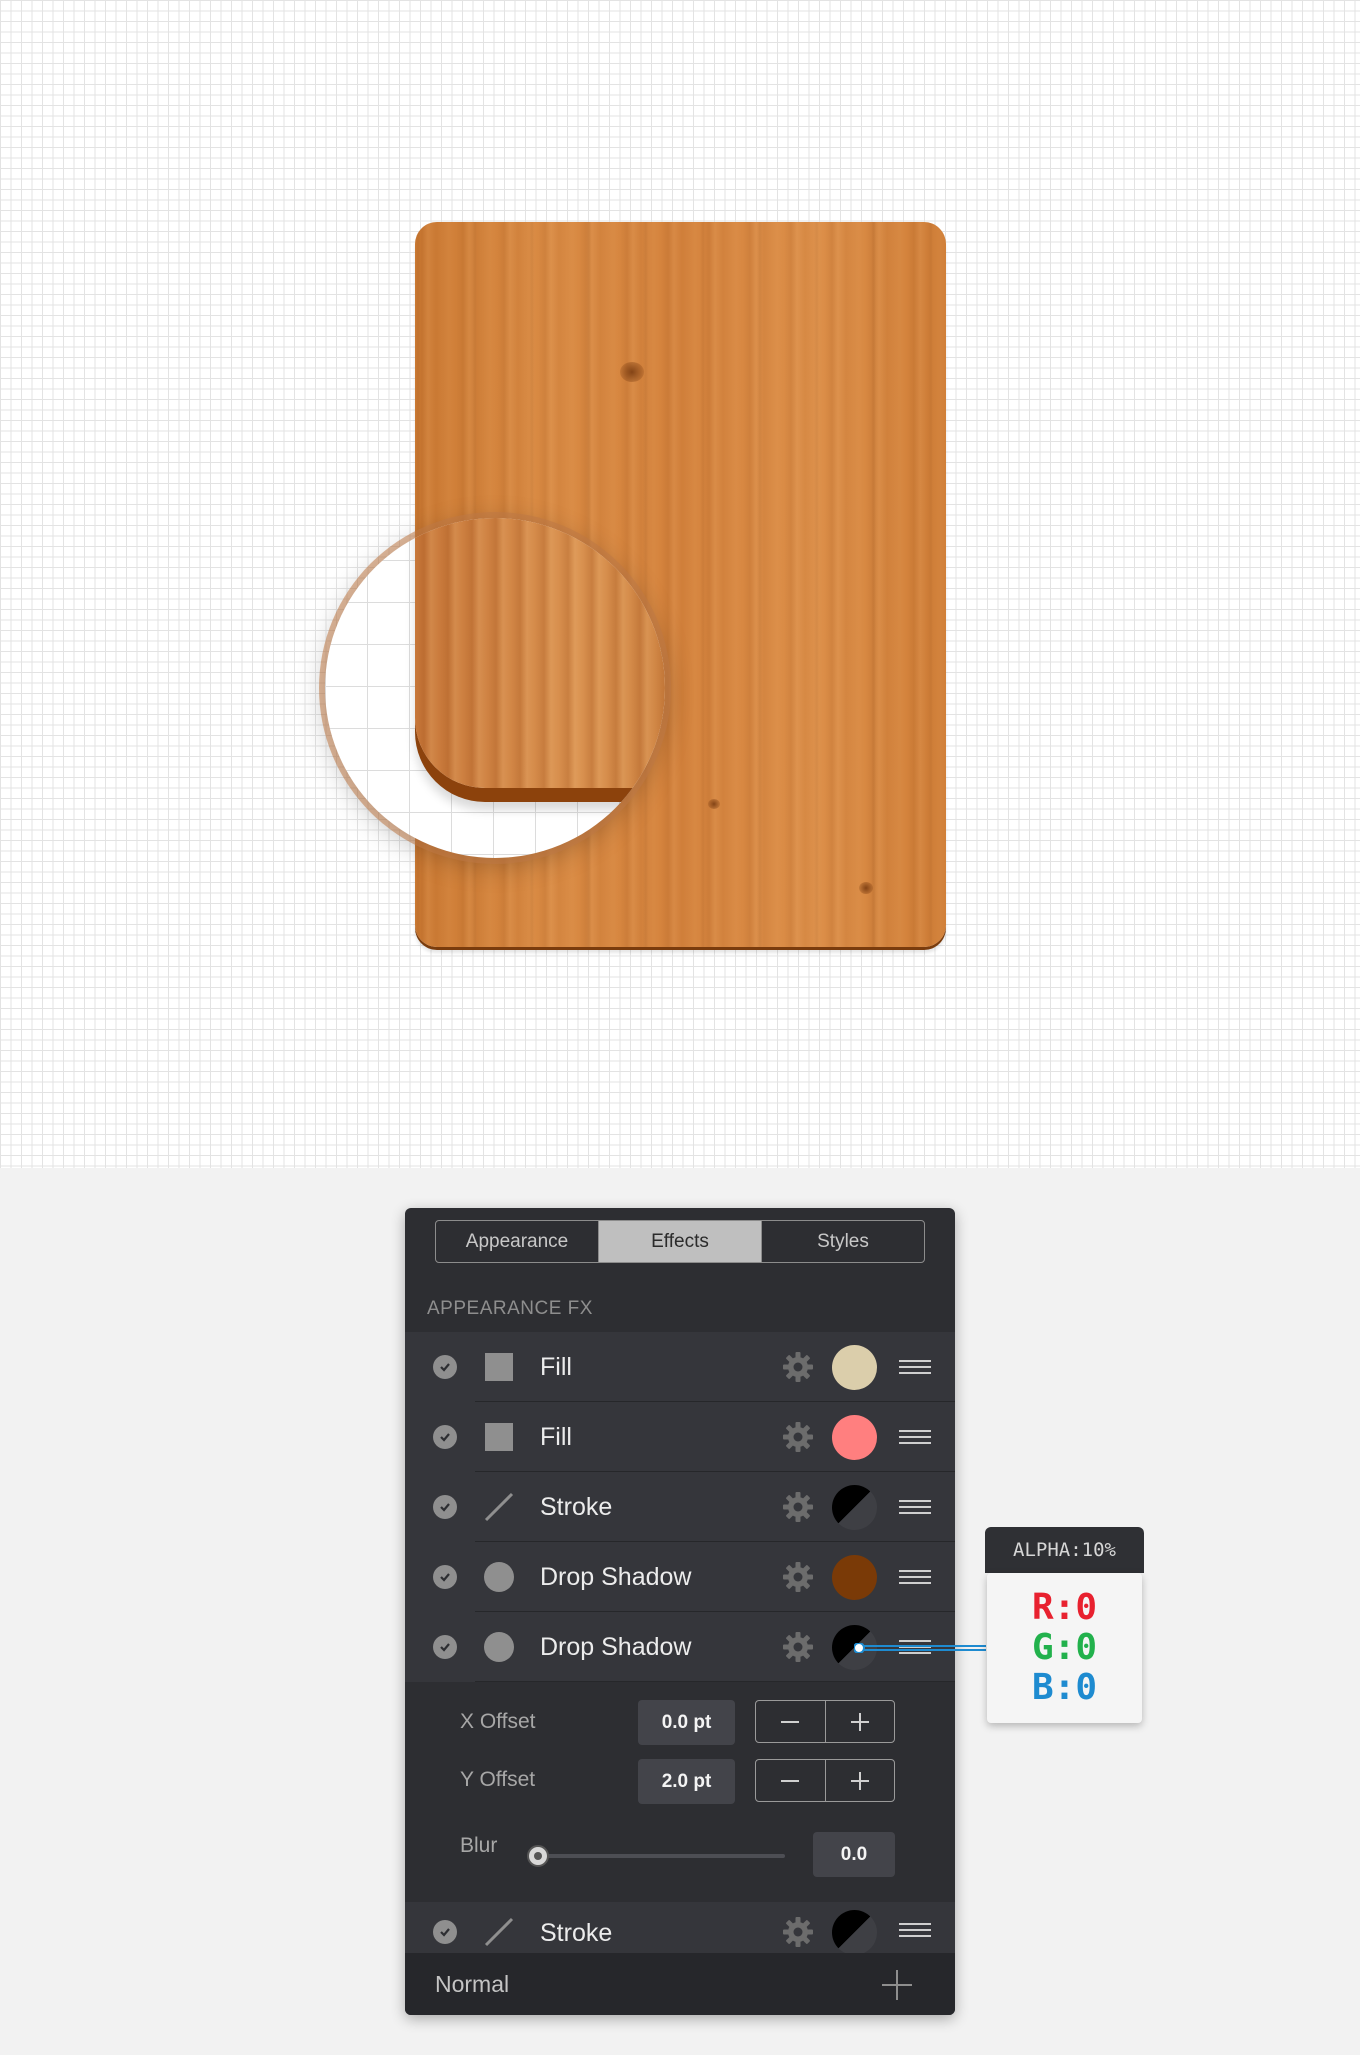  Describe the element at coordinates (1064, 1607) in the screenshot. I see `red-value: R:0` at that location.